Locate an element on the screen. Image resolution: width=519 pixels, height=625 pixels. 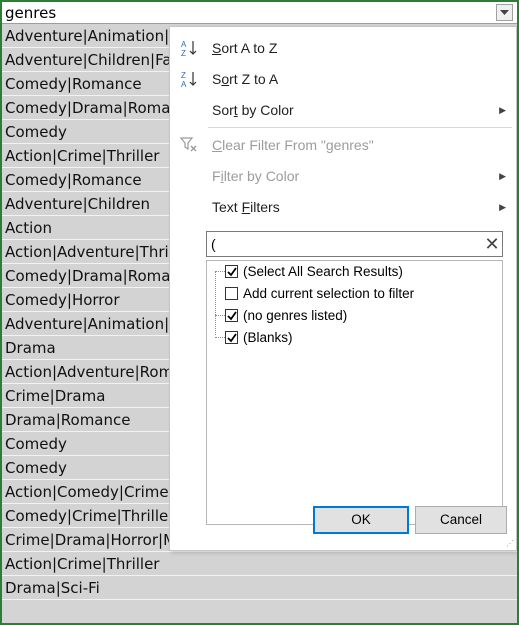
search-value: ( is located at coordinates (213, 244).